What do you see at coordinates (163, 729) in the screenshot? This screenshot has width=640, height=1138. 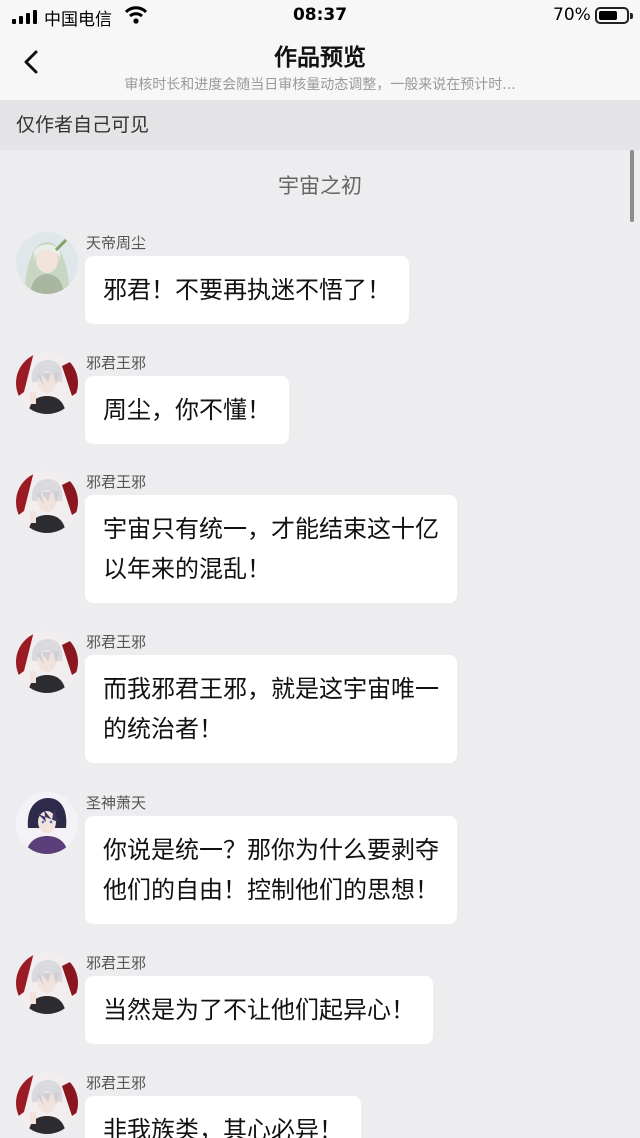 I see `message-text: 的统治者！` at bounding box center [163, 729].